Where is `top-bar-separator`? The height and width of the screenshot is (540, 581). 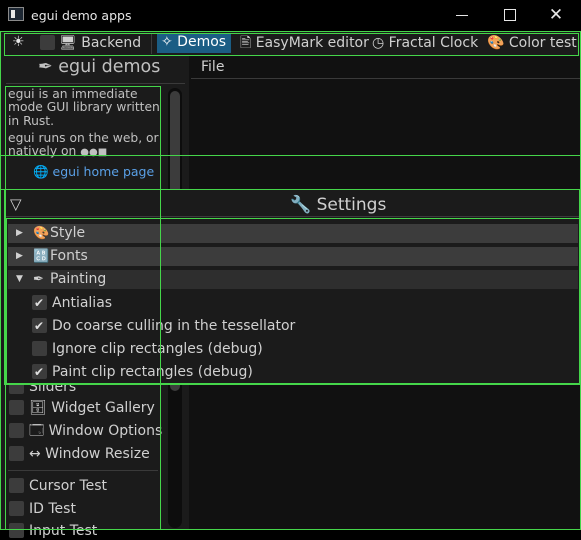
top-bar-separator is located at coordinates (151, 44).